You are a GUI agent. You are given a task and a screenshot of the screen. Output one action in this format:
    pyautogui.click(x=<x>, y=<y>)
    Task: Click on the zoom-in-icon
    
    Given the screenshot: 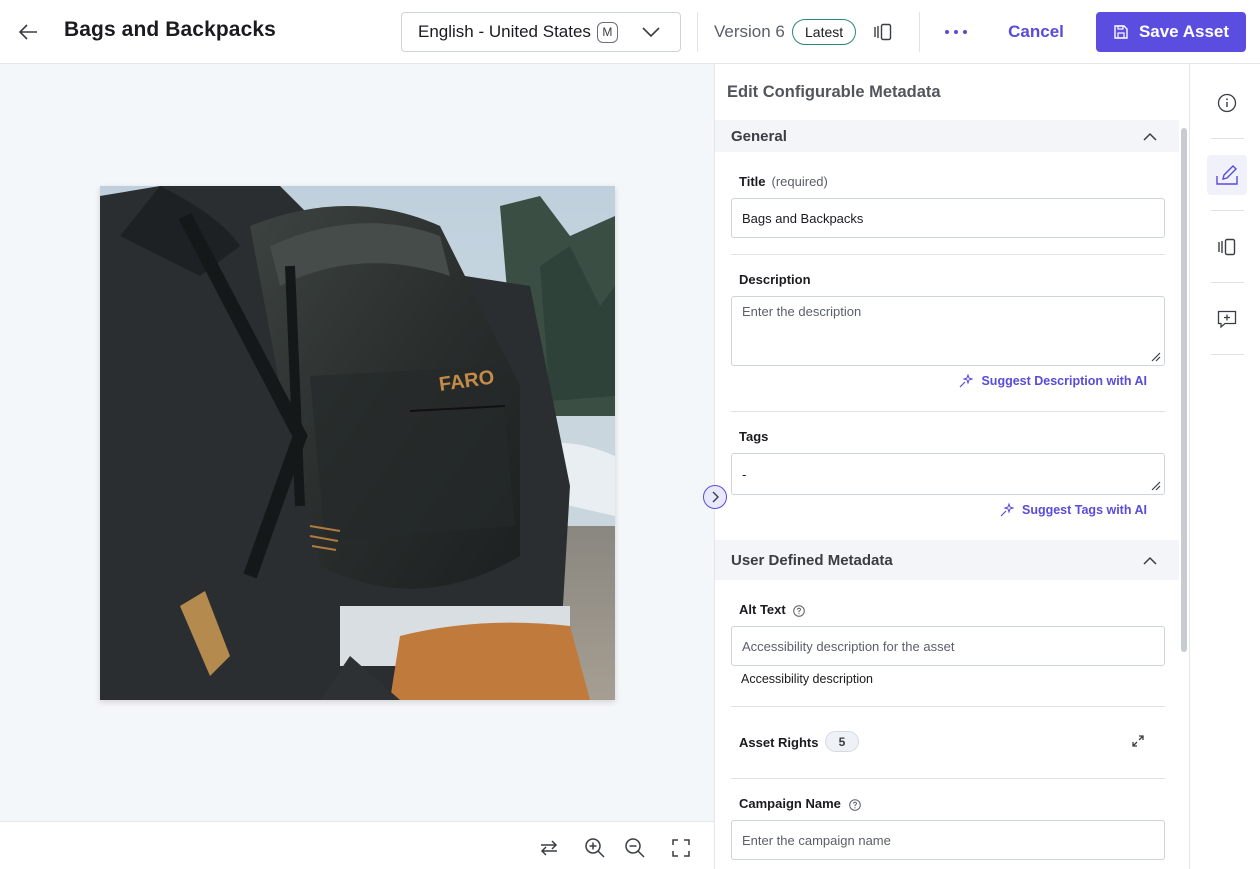 What is the action you would take?
    pyautogui.click(x=595, y=848)
    